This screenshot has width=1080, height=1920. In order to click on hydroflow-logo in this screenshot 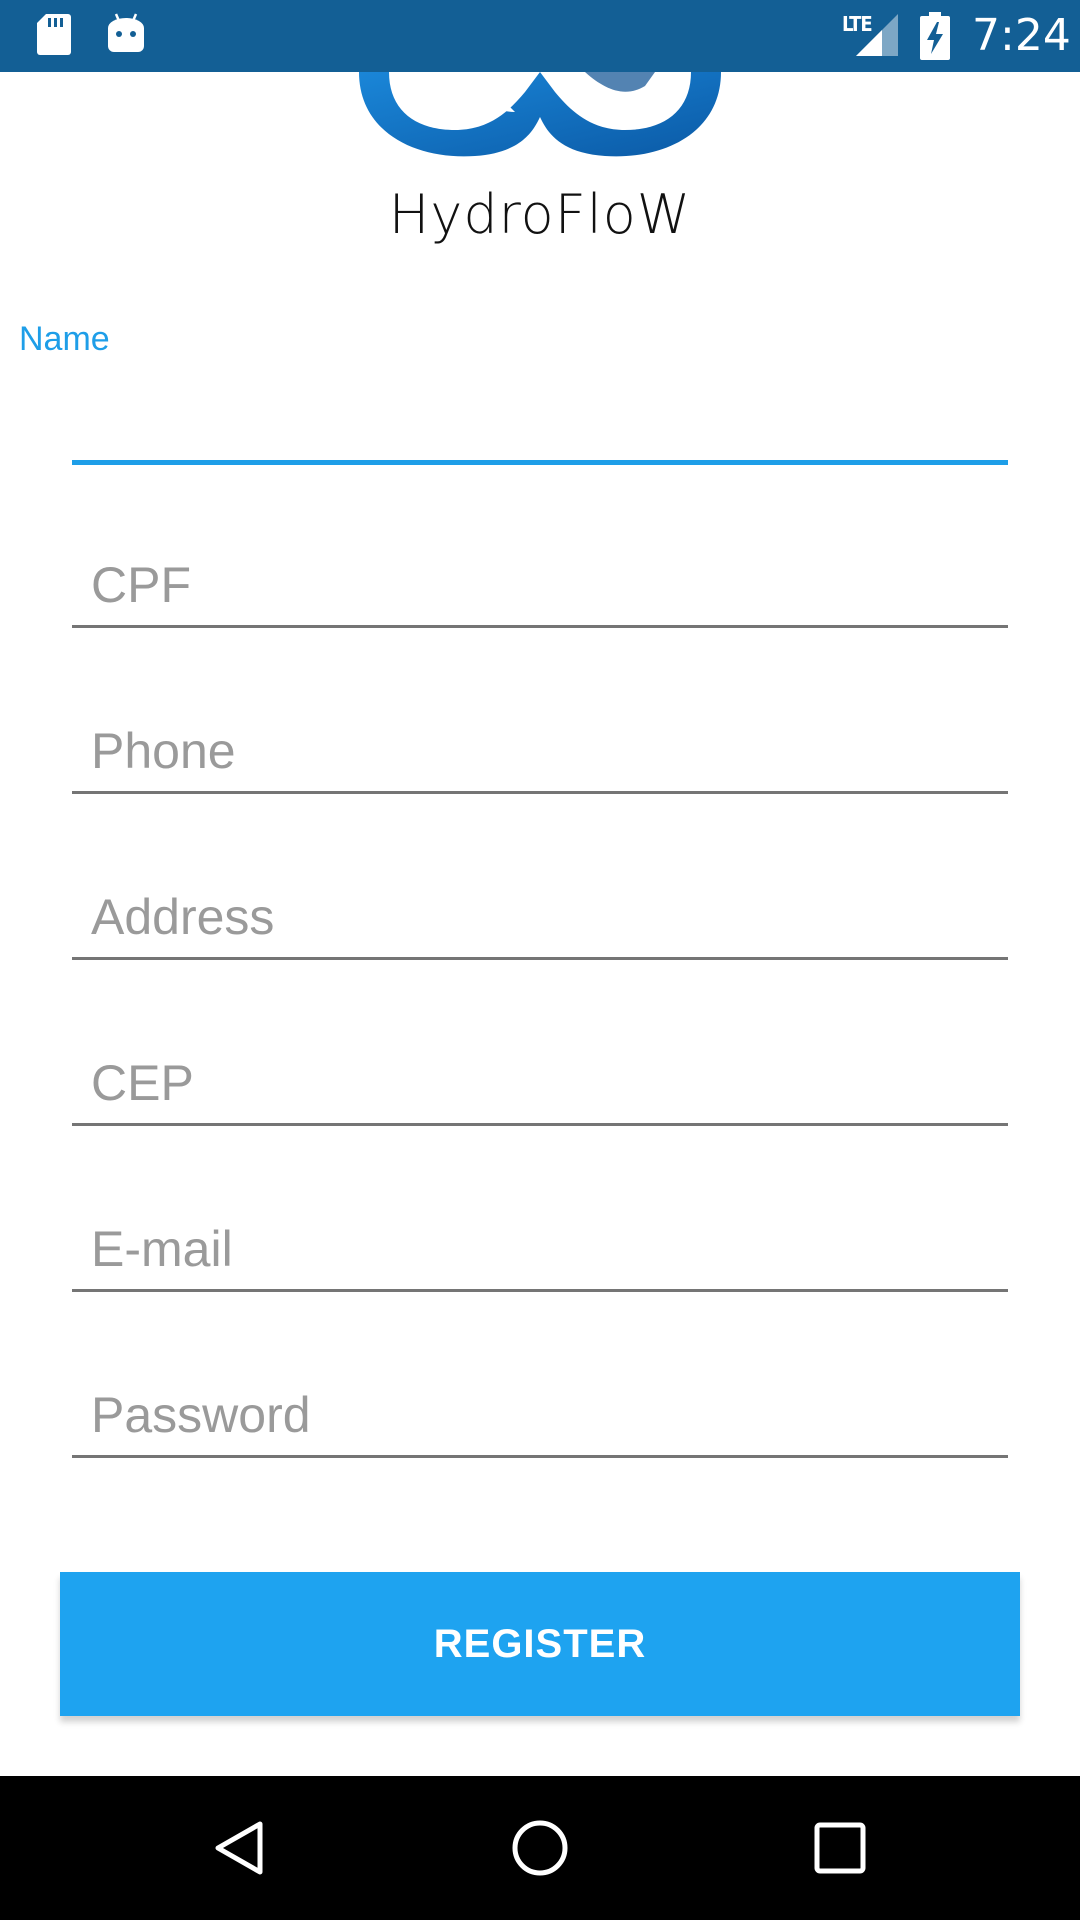, I will do `click(540, 117)`.